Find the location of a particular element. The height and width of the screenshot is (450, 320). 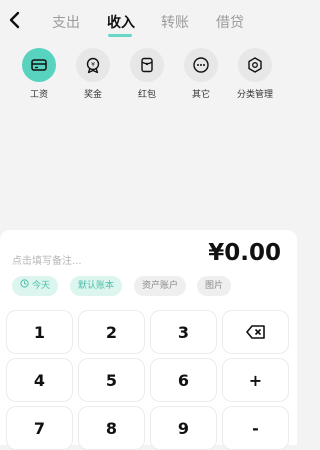

category-grid: 工资 ¥ 奖金 红包 其它 分类管理 is located at coordinates (148, 78).